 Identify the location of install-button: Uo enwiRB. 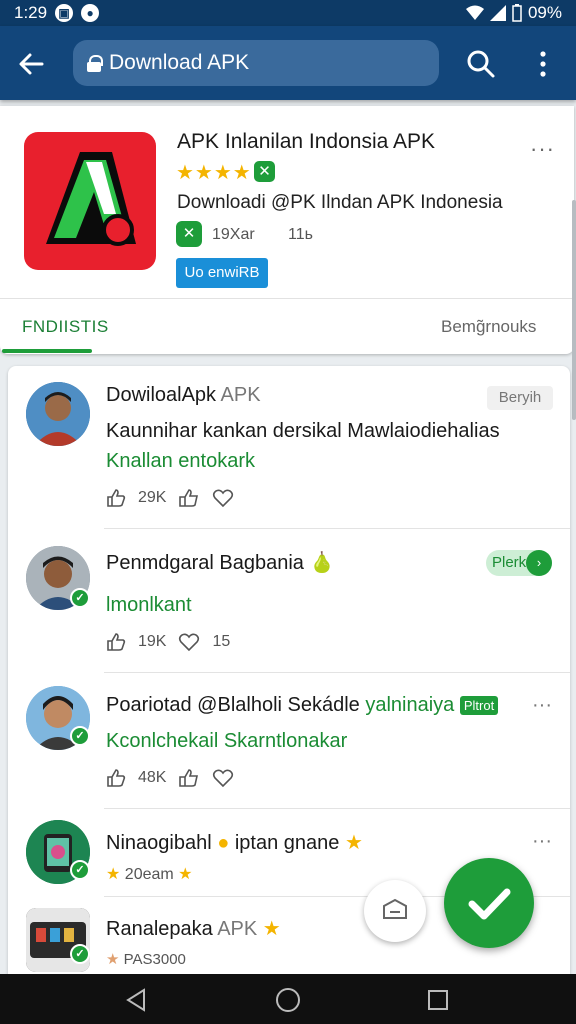
(222, 273).